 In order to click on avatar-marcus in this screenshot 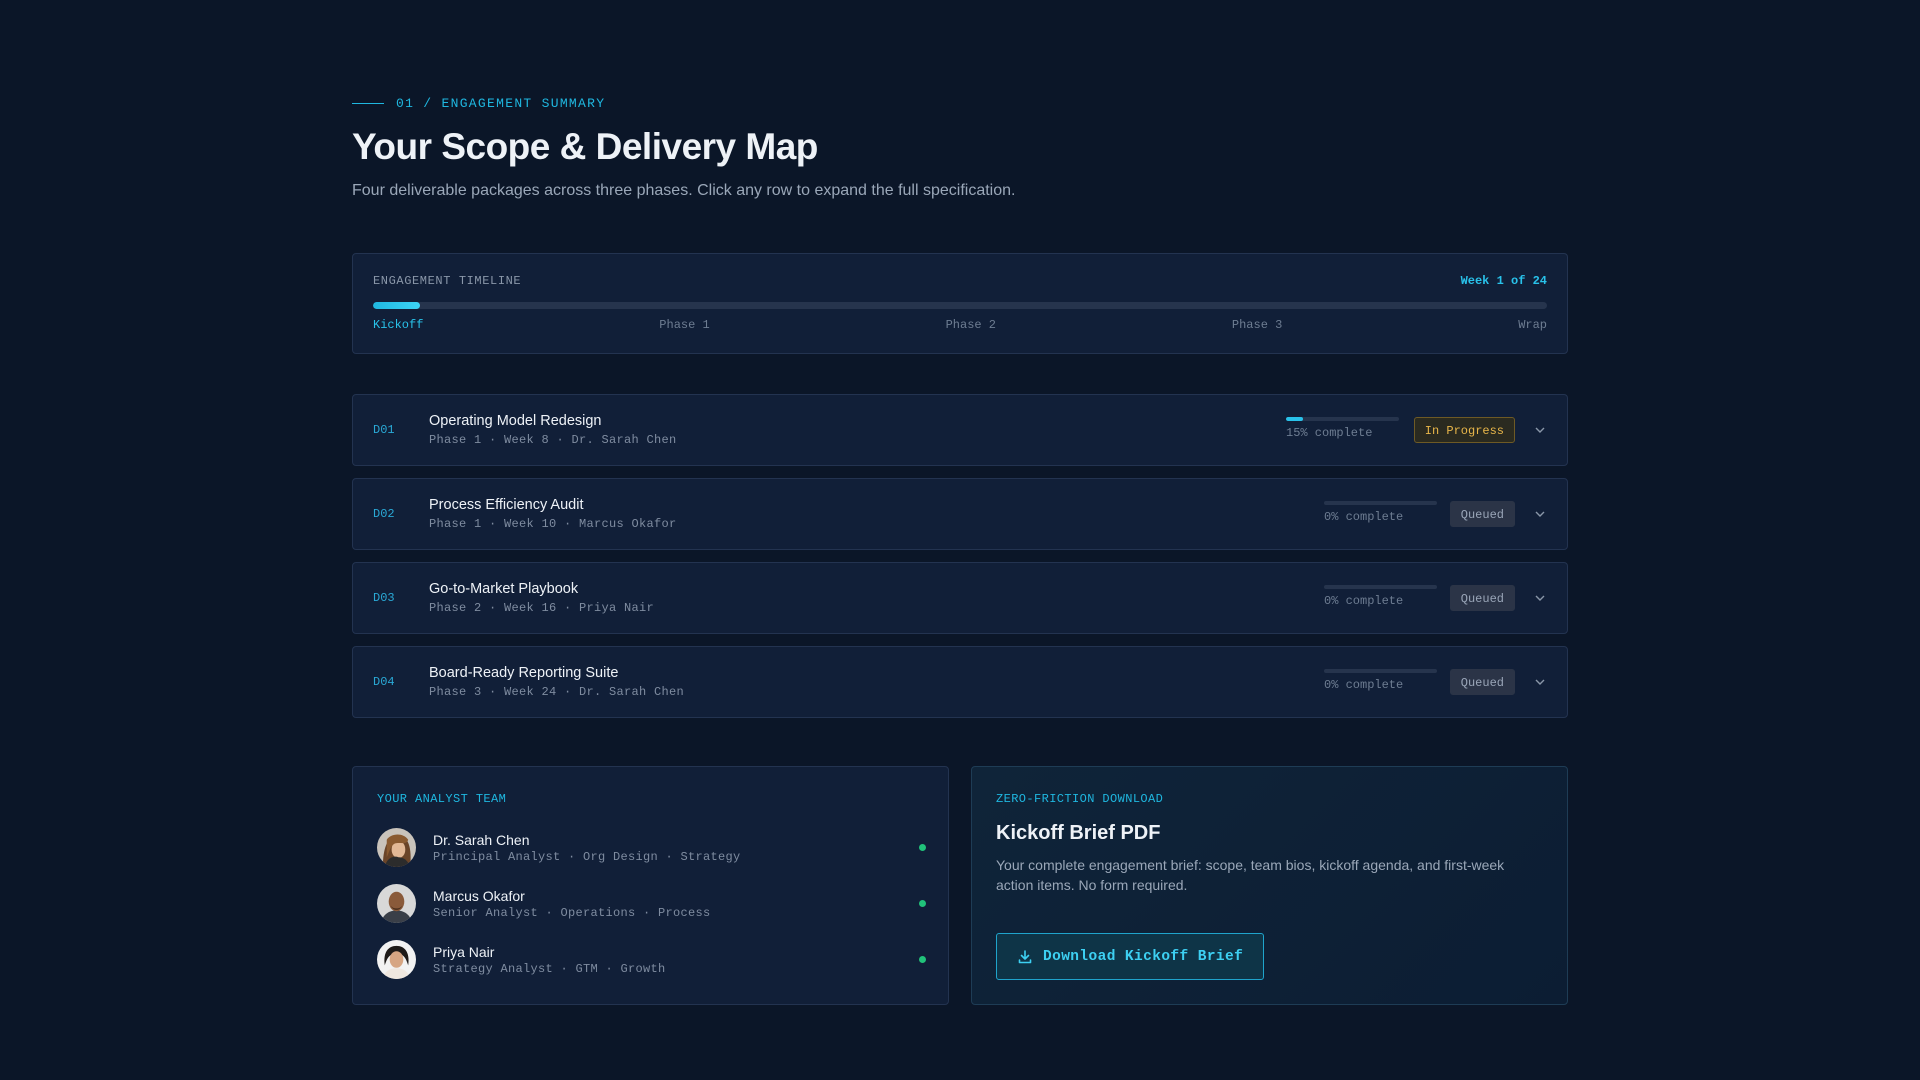, I will do `click(396, 903)`.